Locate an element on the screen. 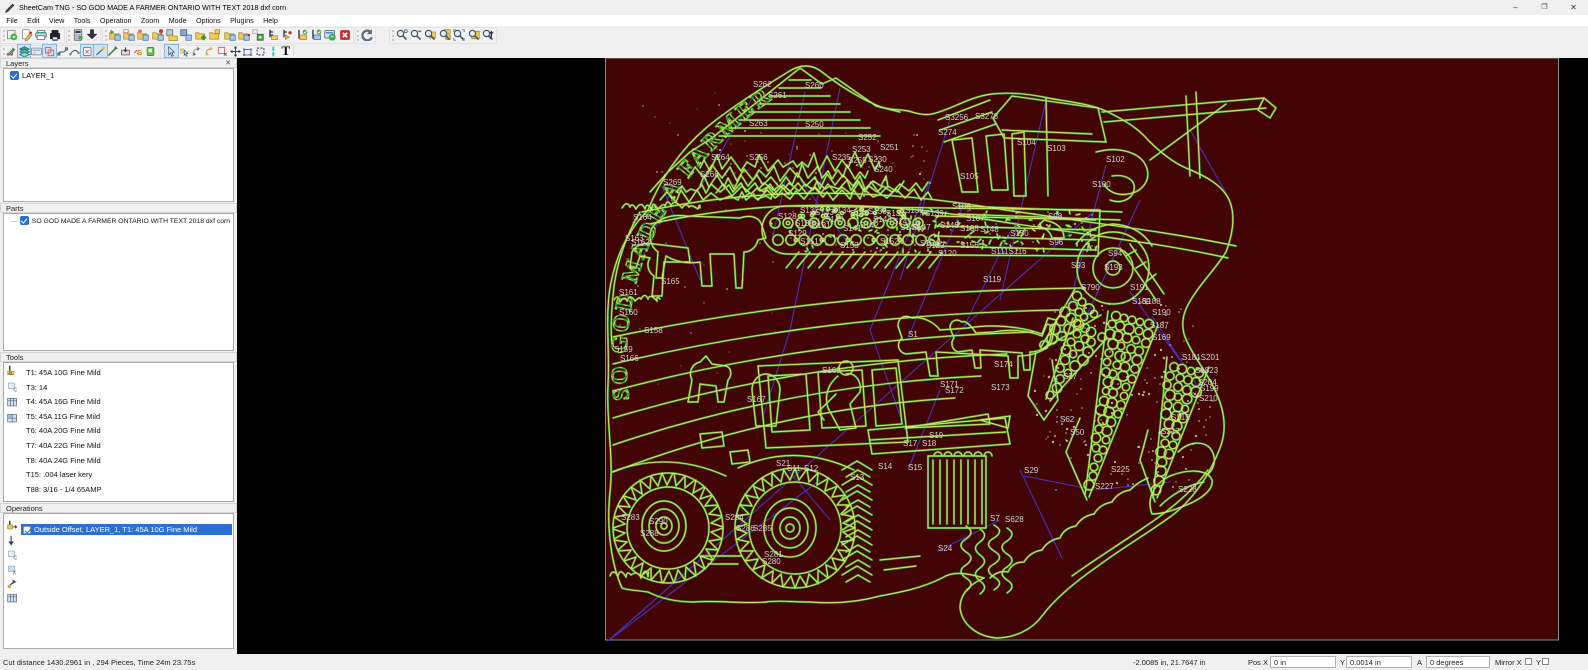  svg-text: S3256 is located at coordinates (957, 117).